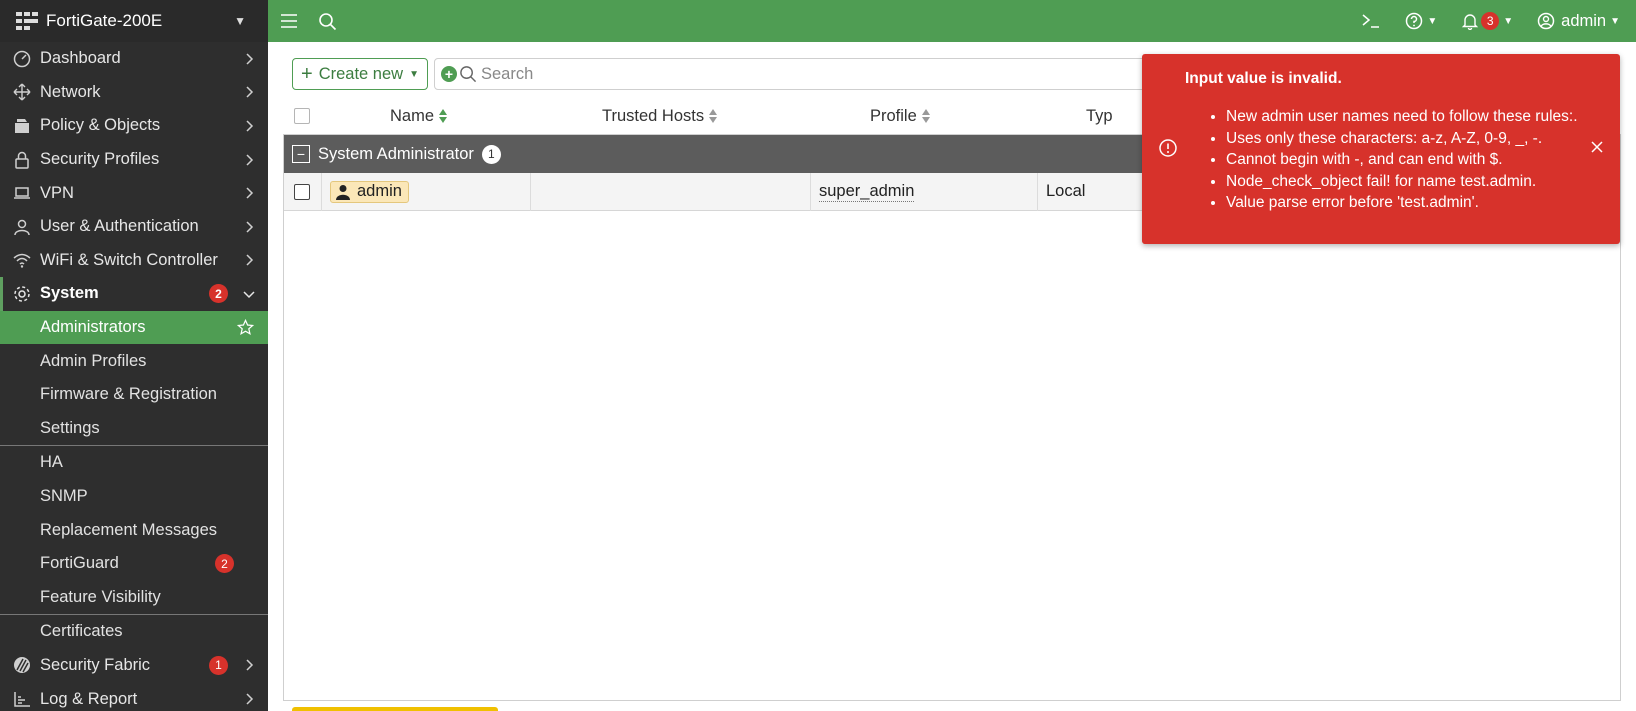  What do you see at coordinates (218, 665) in the screenshot?
I see `notification-badge: 1` at bounding box center [218, 665].